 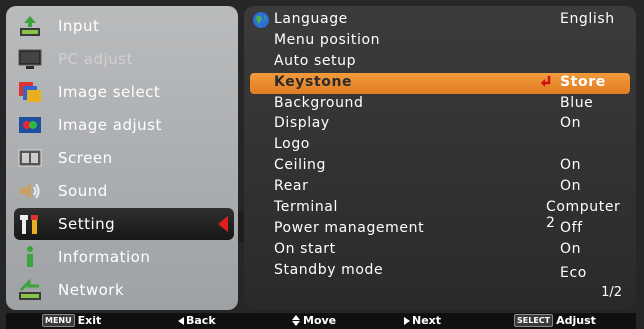 I want to click on setting-label: Ceiling, so click(x=300, y=165).